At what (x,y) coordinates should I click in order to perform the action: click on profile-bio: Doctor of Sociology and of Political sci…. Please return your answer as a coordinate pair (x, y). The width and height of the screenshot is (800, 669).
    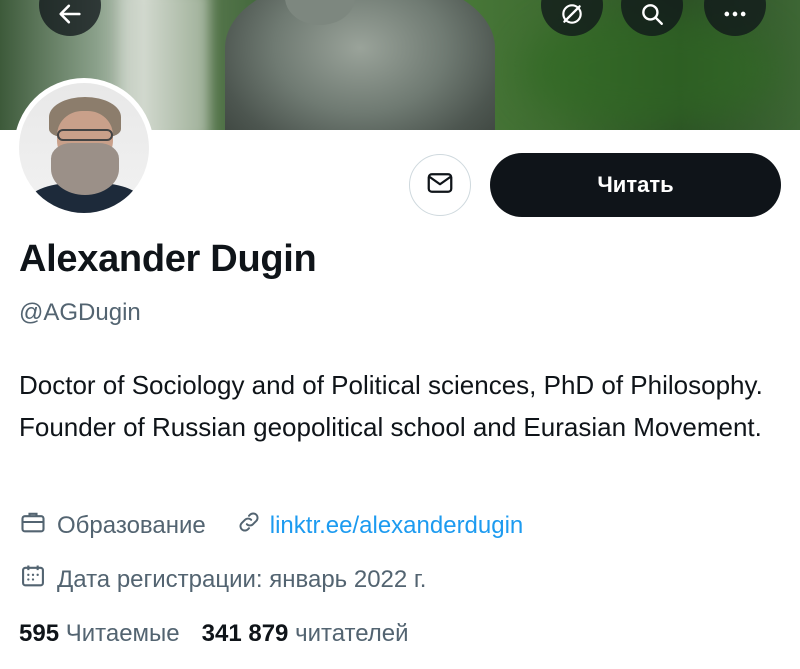
    Looking at the image, I should click on (391, 406).